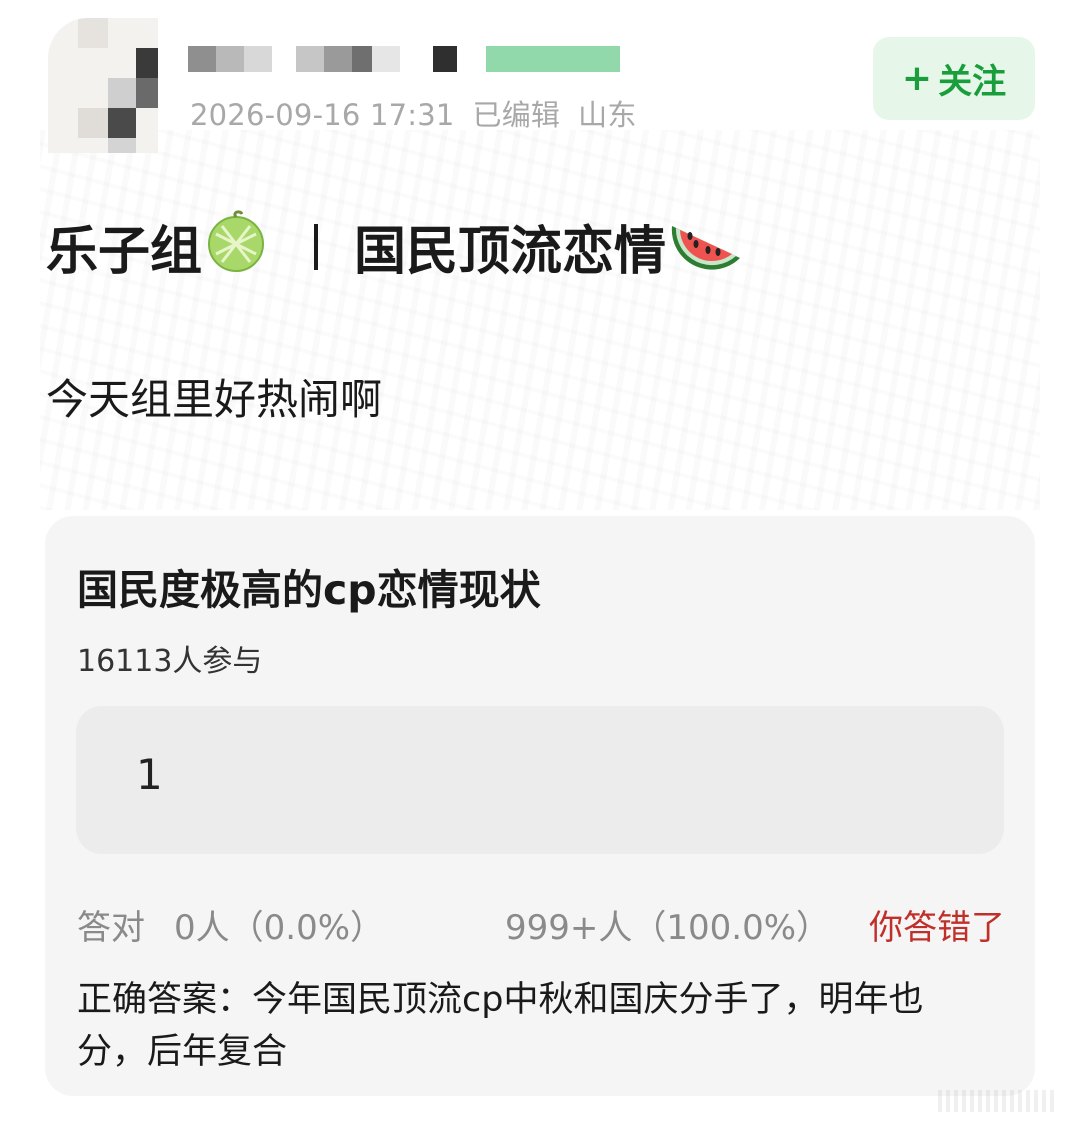 Image resolution: width=1080 pixels, height=1122 pixels. I want to click on post-title-left: 乐子组, so click(124, 252).